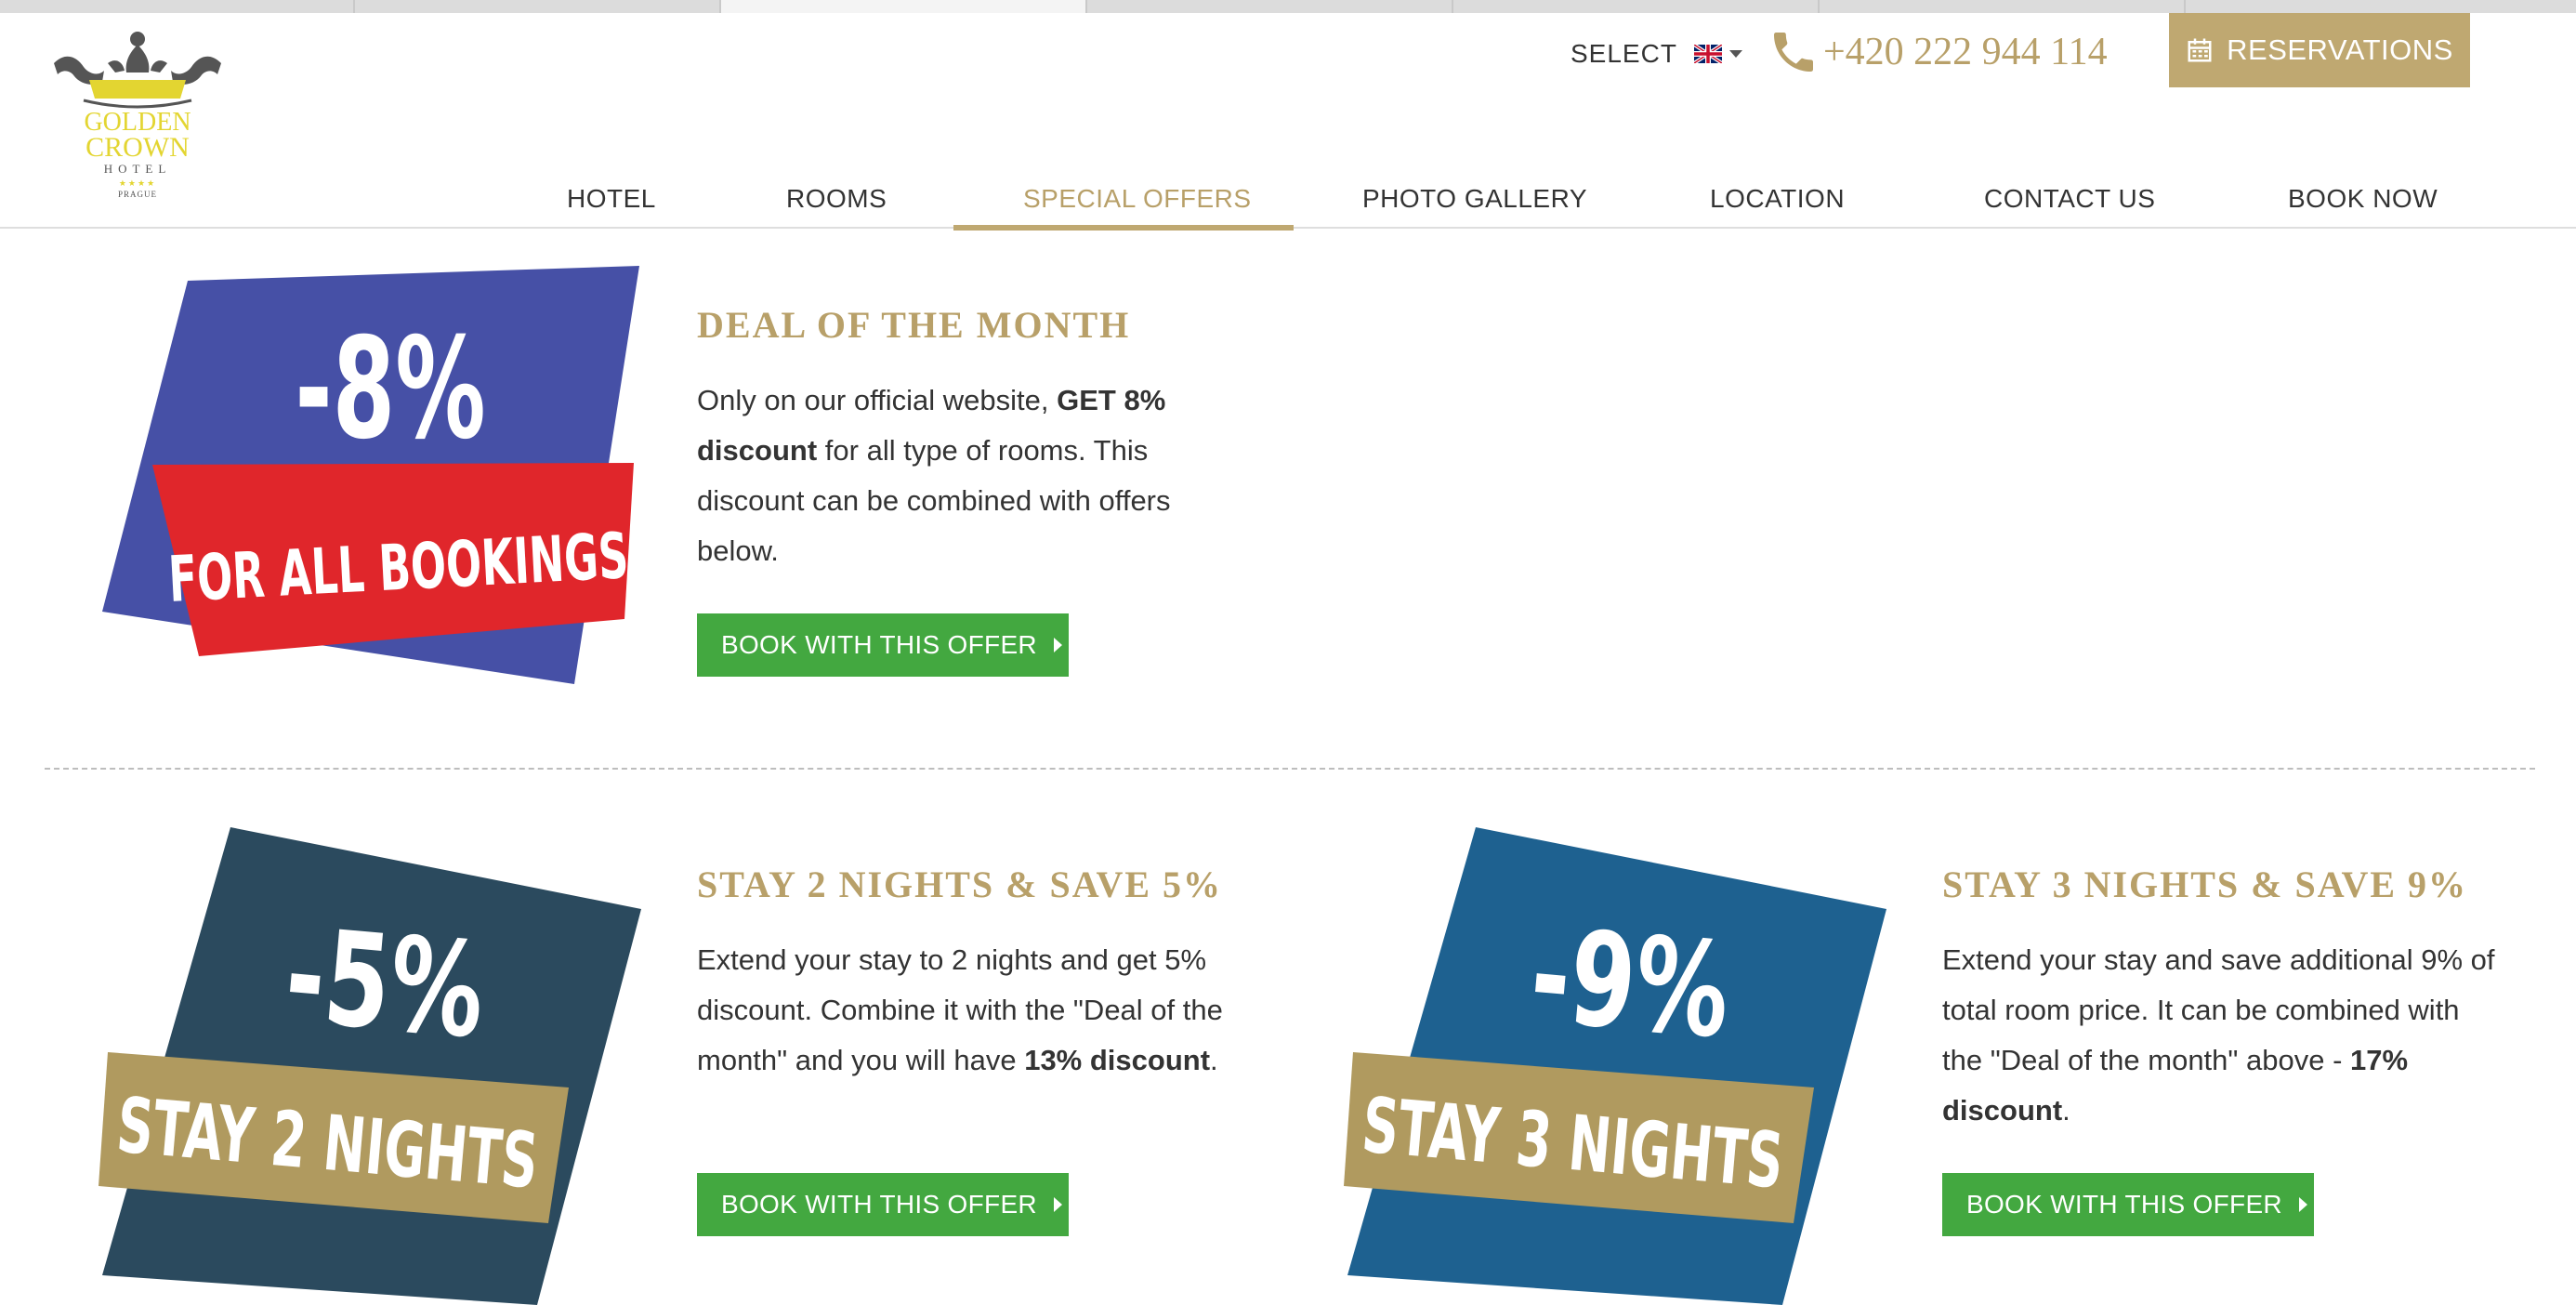 The width and height of the screenshot is (2576, 1305). What do you see at coordinates (1793, 52) in the screenshot?
I see `phone-icon` at bounding box center [1793, 52].